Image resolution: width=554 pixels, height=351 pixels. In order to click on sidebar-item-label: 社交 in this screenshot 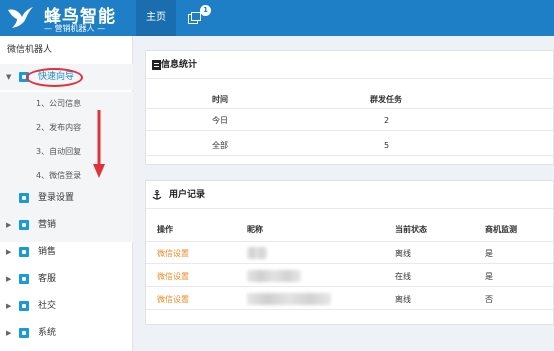, I will do `click(47, 306)`.